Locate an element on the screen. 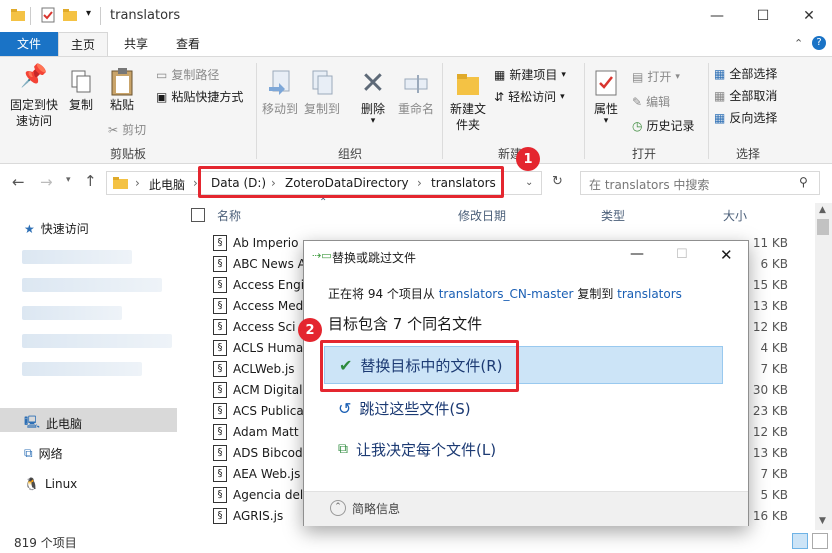 The height and width of the screenshot is (553, 832). history-button: ◷ 历史记录 is located at coordinates (663, 125).